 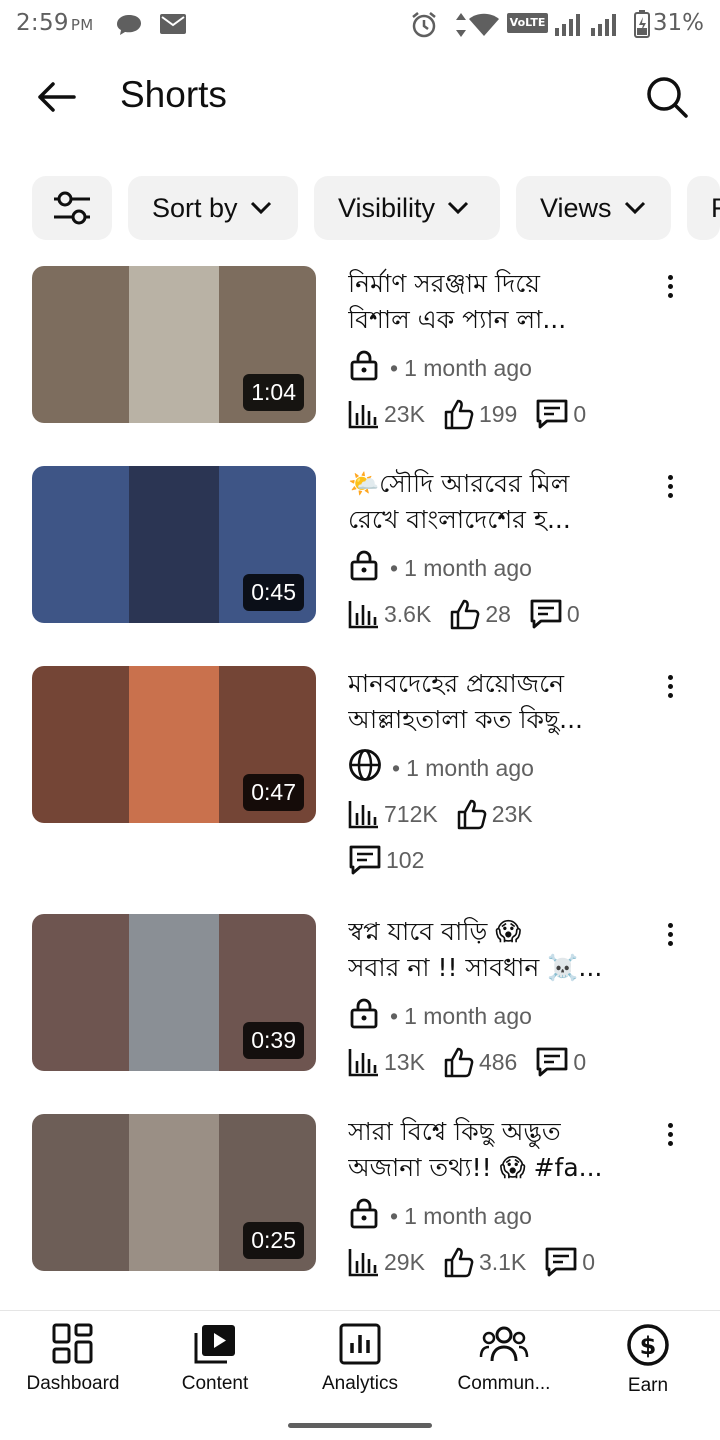 I want to click on sliders-icon, so click(x=72, y=208).